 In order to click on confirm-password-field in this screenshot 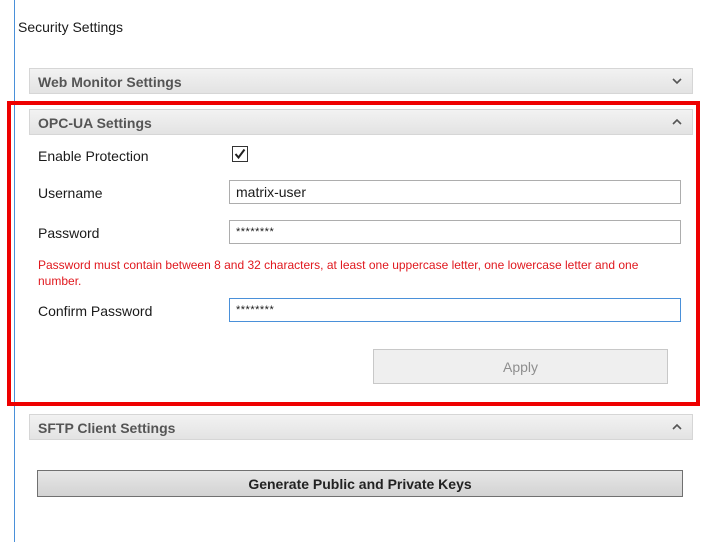, I will do `click(455, 310)`.